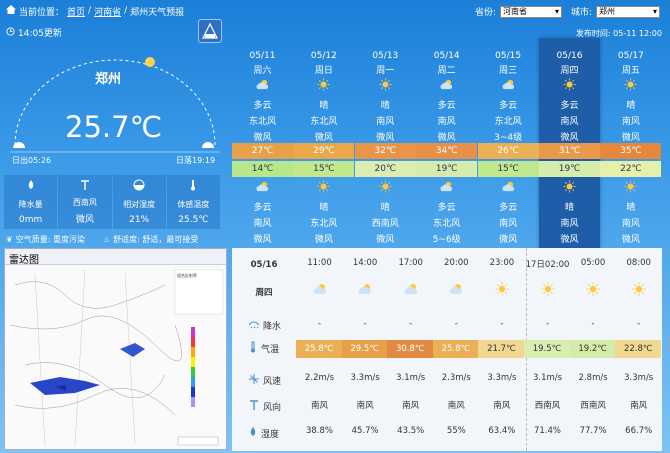 The width and height of the screenshot is (670, 453). I want to click on wind-speed-icon, so click(254, 380).